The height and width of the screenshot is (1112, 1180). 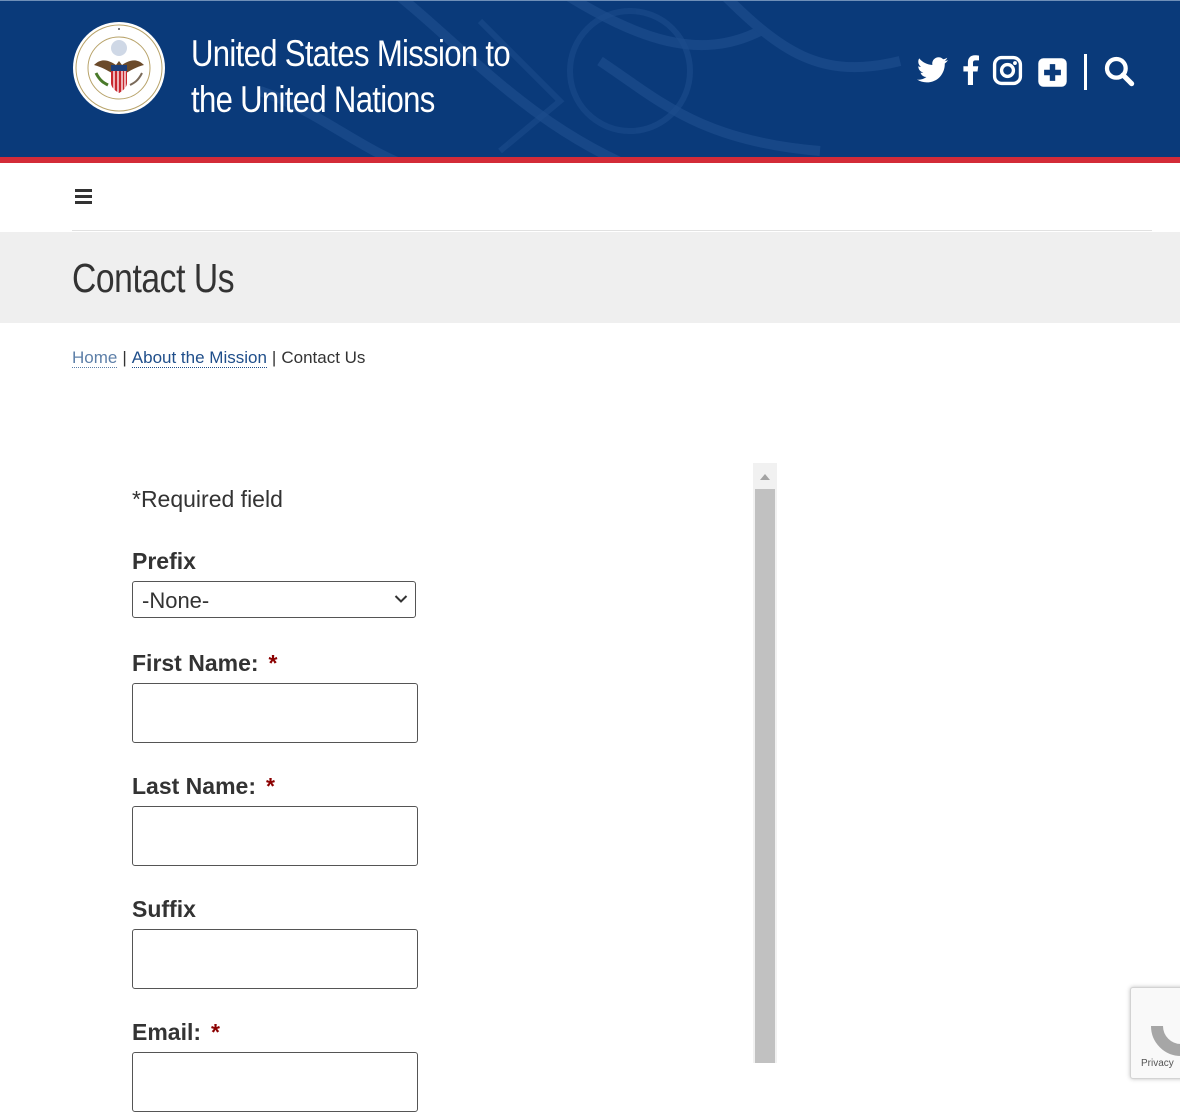 What do you see at coordinates (1007, 70) in the screenshot?
I see `instagram-icon` at bounding box center [1007, 70].